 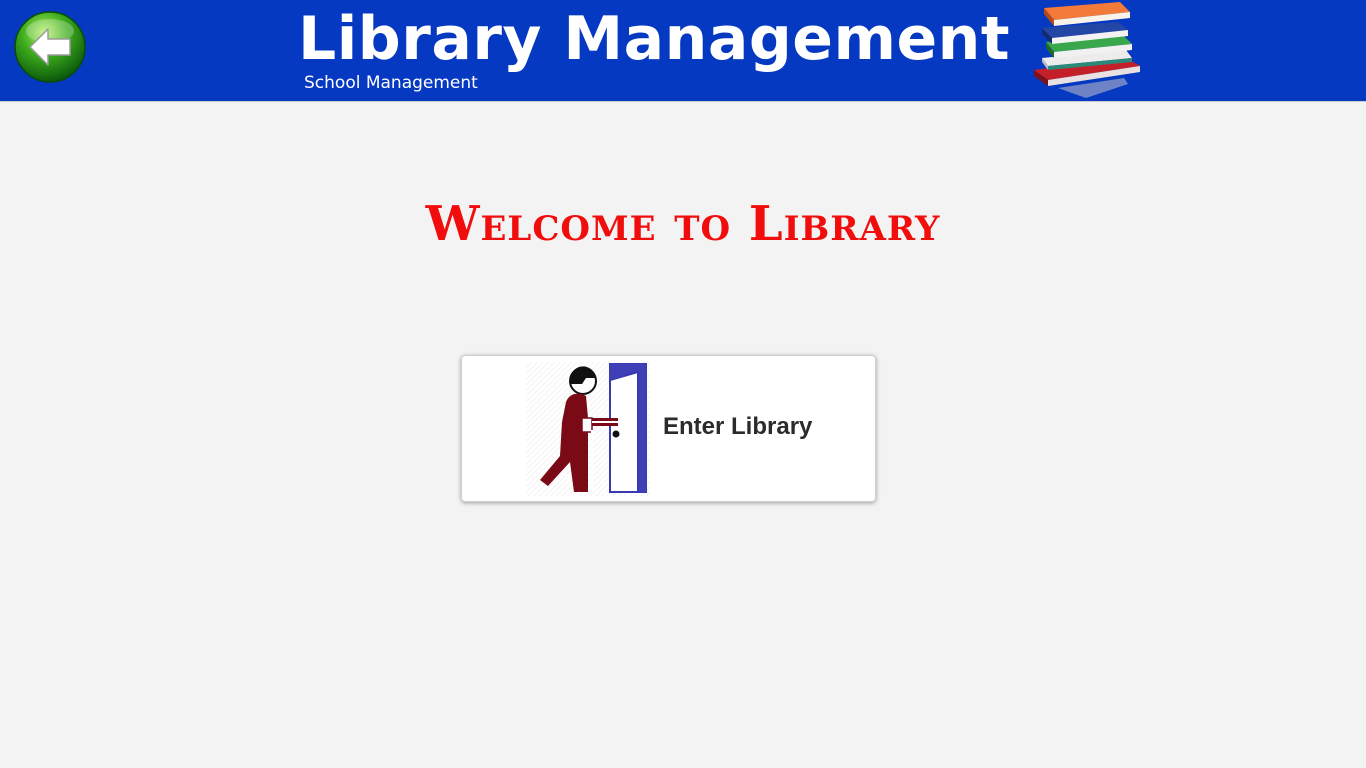 I want to click on app-title: Library Management, so click(x=654, y=39).